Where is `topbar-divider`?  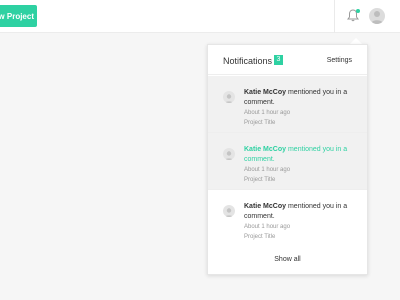 topbar-divider is located at coordinates (334, 16).